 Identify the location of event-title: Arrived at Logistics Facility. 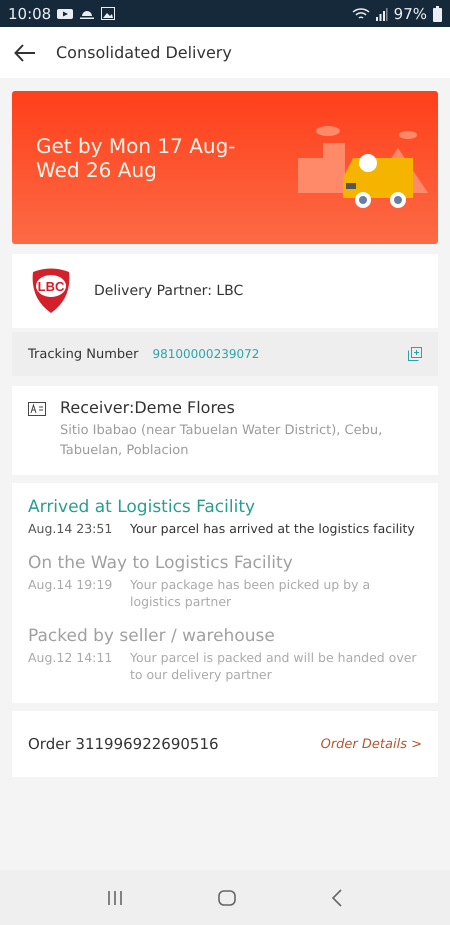
(142, 507).